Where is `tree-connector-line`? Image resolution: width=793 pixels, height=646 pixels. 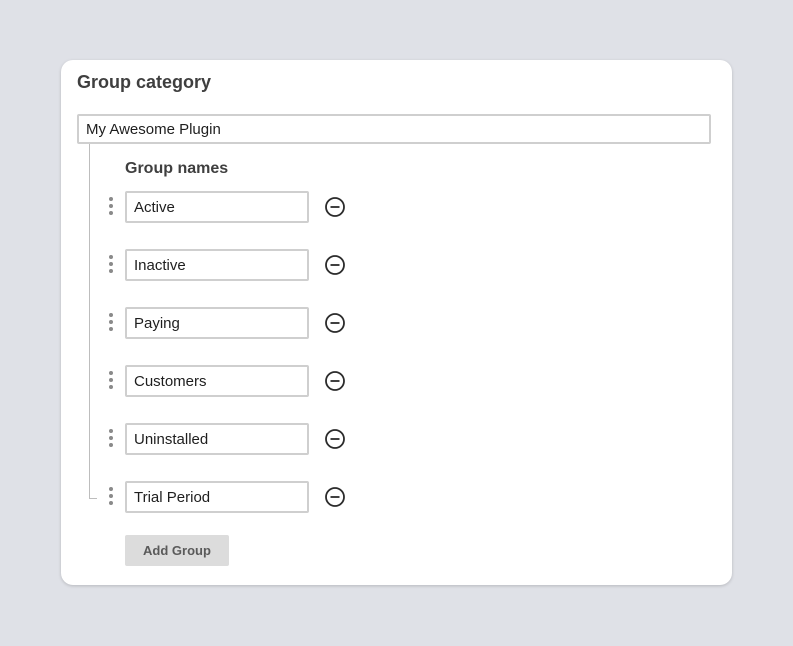 tree-connector-line is located at coordinates (89, 321).